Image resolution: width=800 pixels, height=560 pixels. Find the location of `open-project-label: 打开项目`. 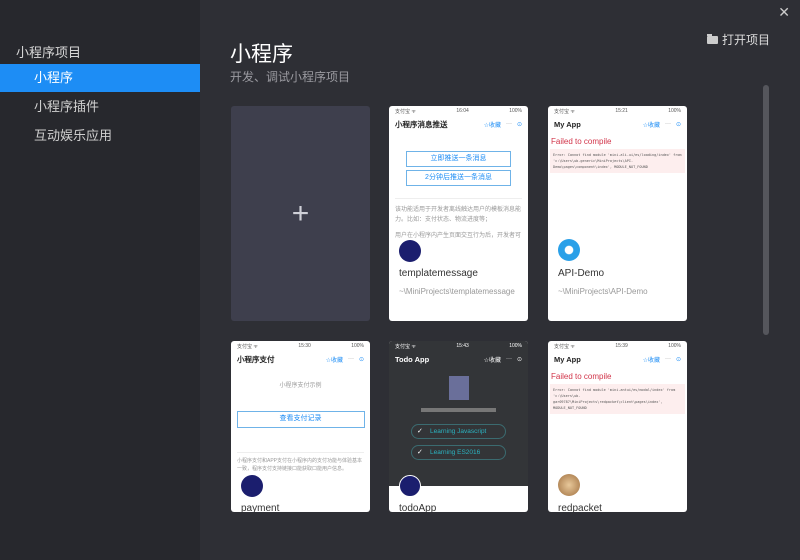

open-project-label: 打开项目 is located at coordinates (745, 40).